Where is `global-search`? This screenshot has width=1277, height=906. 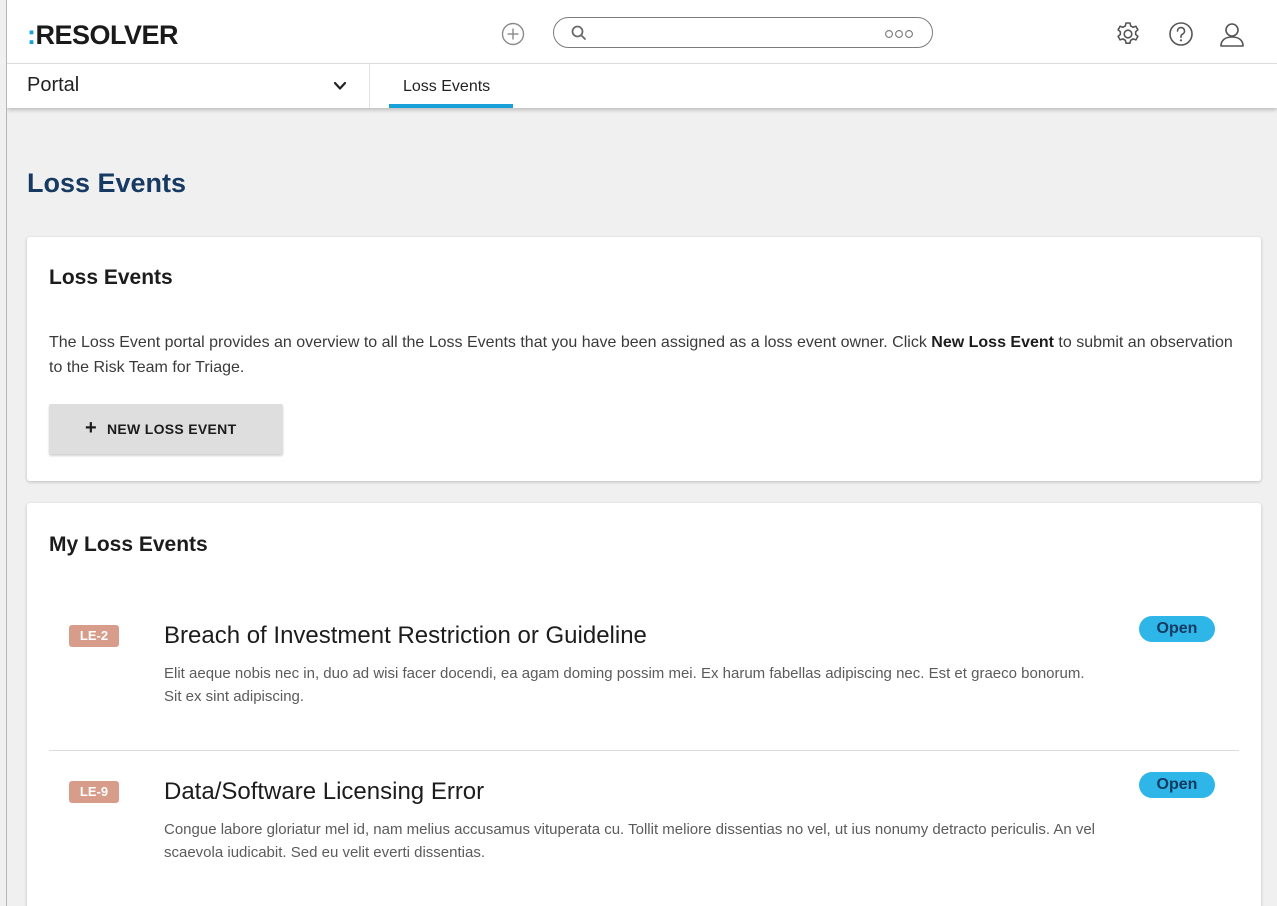 global-search is located at coordinates (743, 32).